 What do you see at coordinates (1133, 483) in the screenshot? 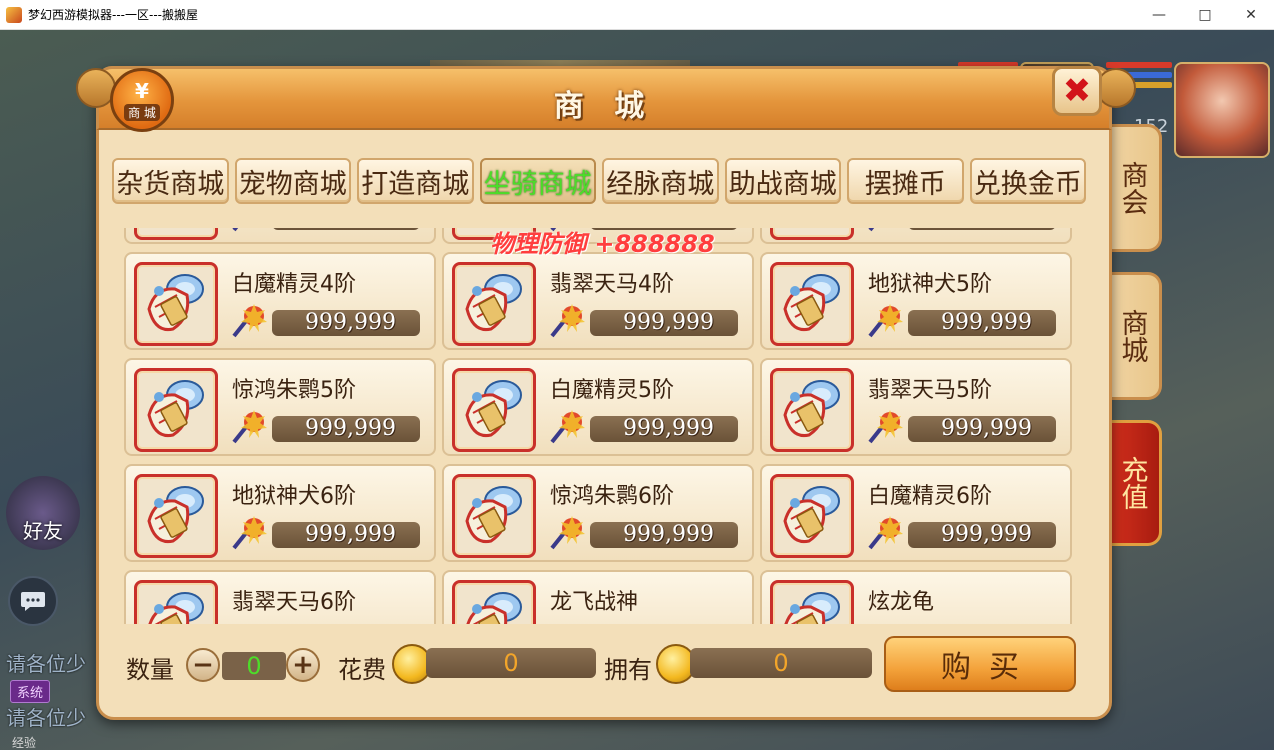
I see `side-tab-recharge: 充值` at bounding box center [1133, 483].